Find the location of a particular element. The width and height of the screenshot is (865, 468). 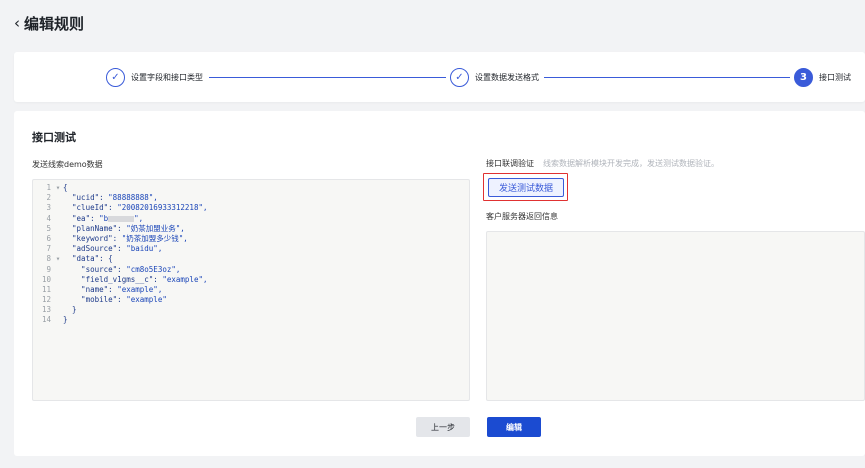

code-line: 8 ▾ "data": { is located at coordinates (251, 259).